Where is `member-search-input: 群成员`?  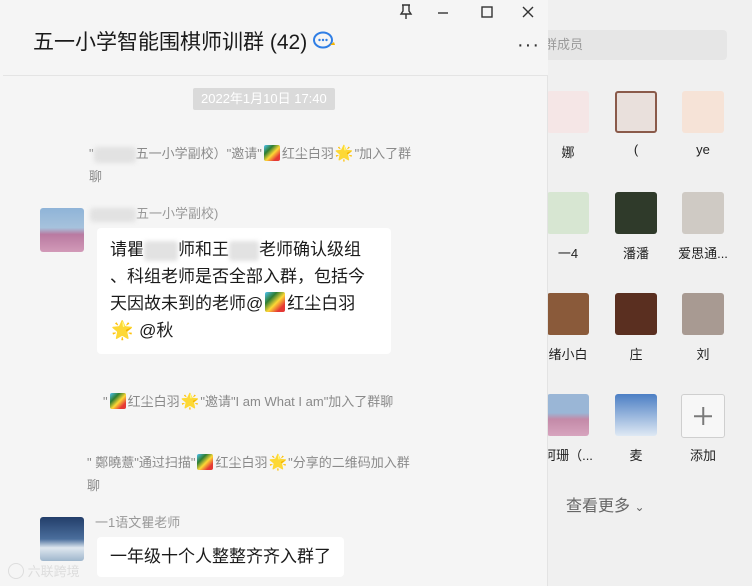
member-search-input: 群成员 is located at coordinates (628, 45).